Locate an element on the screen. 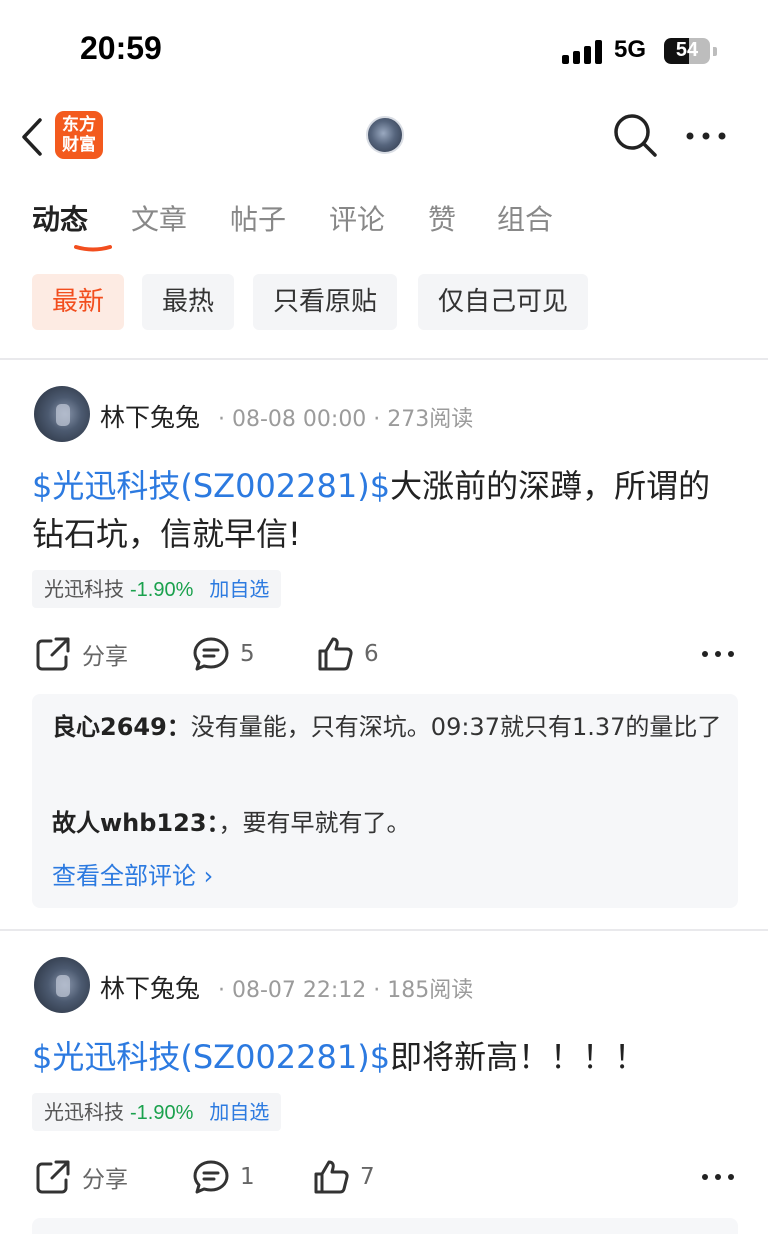 The image size is (768, 1234). battery-level: 54 is located at coordinates (687, 50).